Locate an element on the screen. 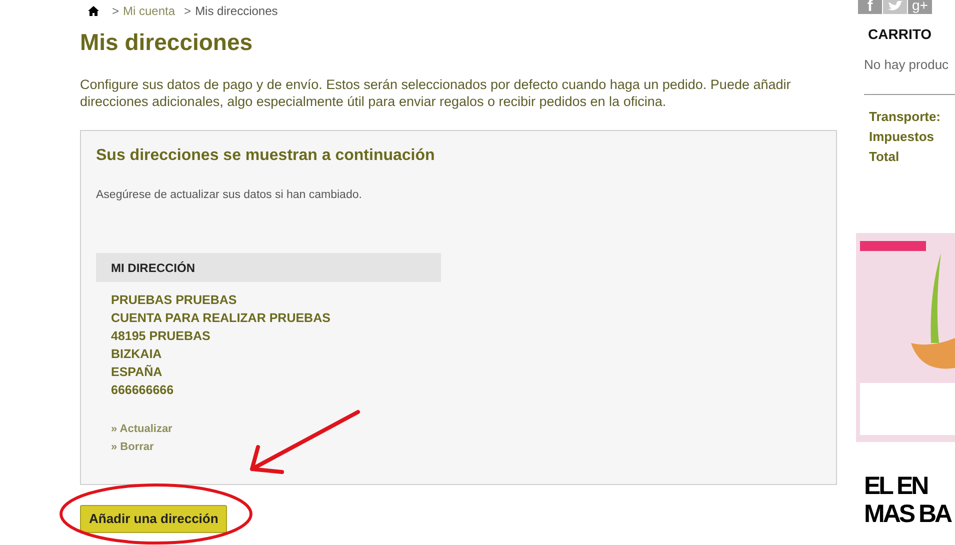 This screenshot has width=955, height=545. home-icon is located at coordinates (93, 11).